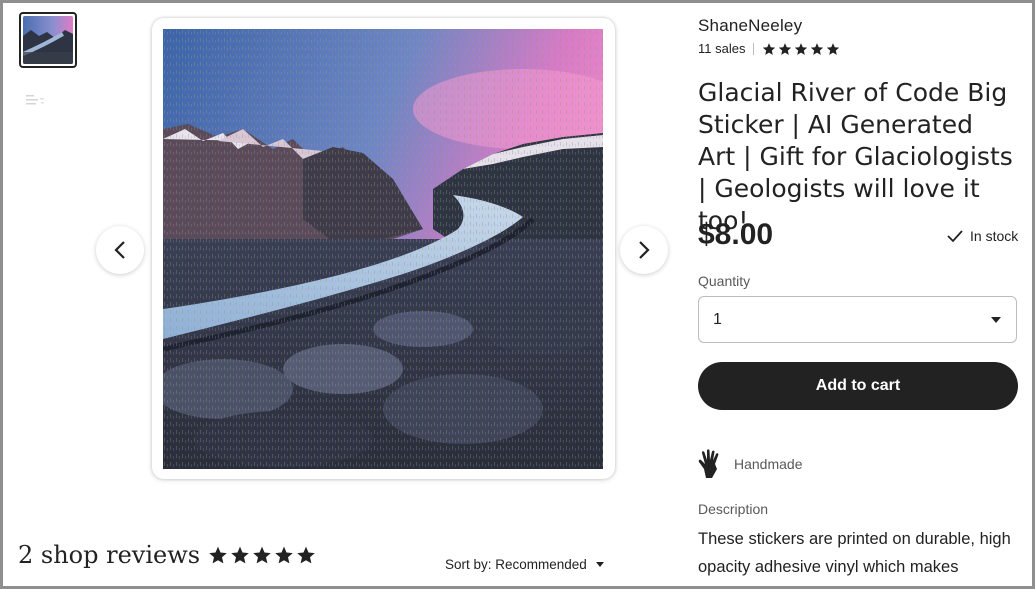  I want to click on sort-label: Sort by: Recommended, so click(516, 564).